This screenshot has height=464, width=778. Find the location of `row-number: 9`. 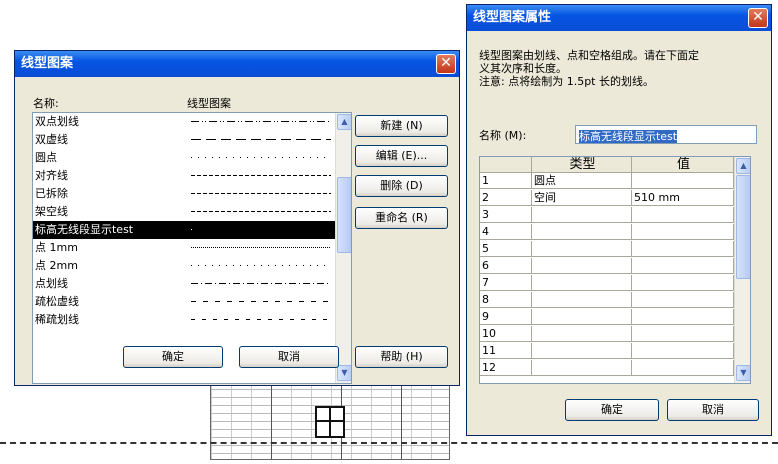

row-number: 9 is located at coordinates (506, 317).